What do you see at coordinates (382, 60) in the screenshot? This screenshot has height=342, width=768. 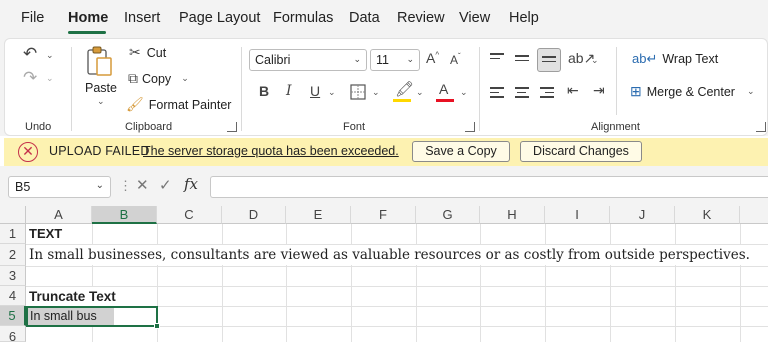 I see `font-size-value: 11` at bounding box center [382, 60].